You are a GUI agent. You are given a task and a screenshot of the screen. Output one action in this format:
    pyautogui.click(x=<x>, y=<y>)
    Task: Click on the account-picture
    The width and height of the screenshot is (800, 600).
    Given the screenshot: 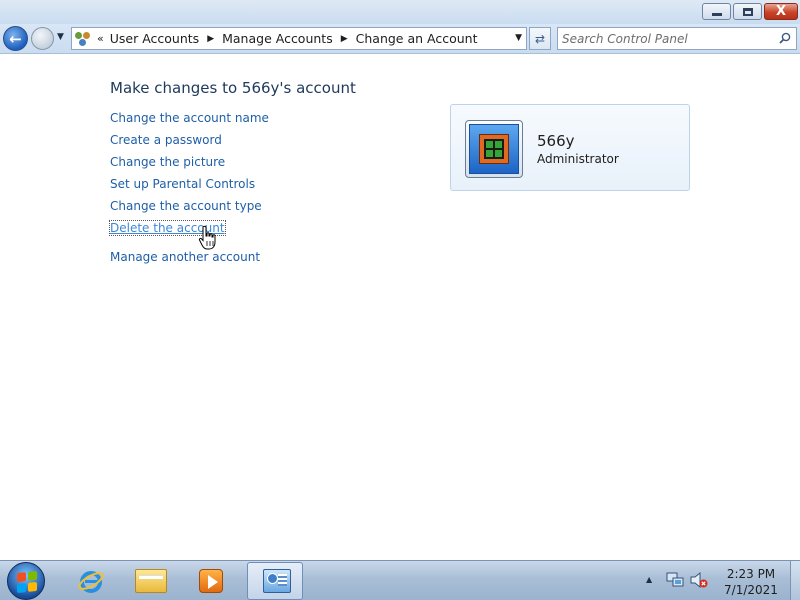 What is the action you would take?
    pyautogui.click(x=494, y=149)
    